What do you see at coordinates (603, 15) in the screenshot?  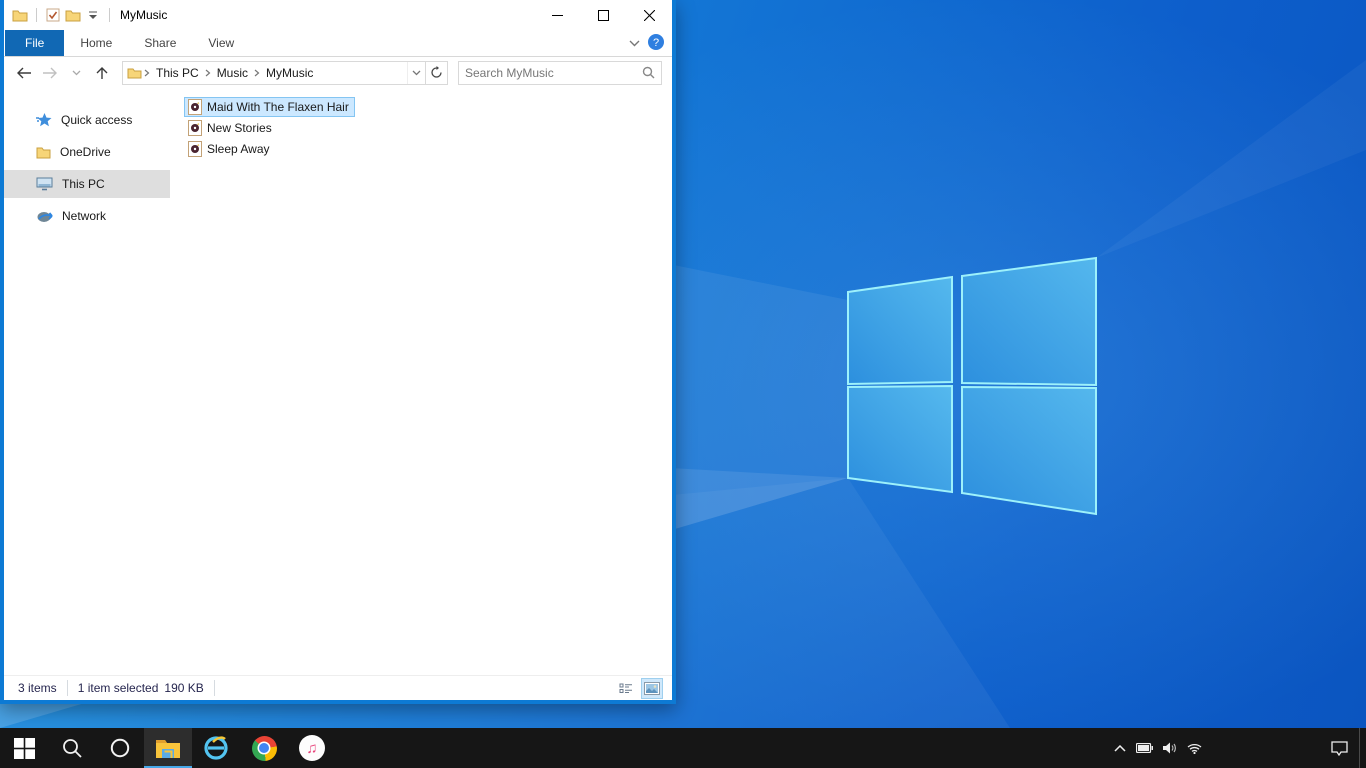 I see `maximize-button` at bounding box center [603, 15].